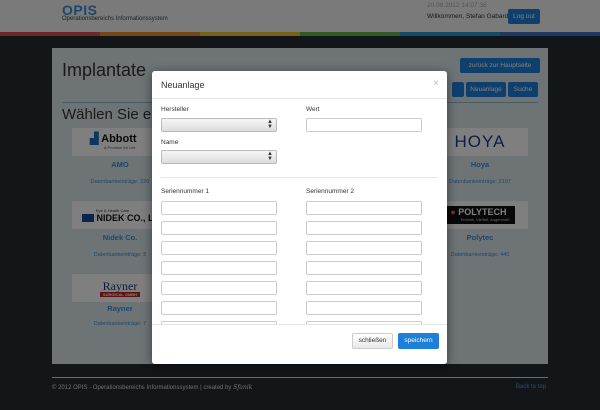  Describe the element at coordinates (299, 85) in the screenshot. I see `modal-header: Neuanlage ×` at that location.